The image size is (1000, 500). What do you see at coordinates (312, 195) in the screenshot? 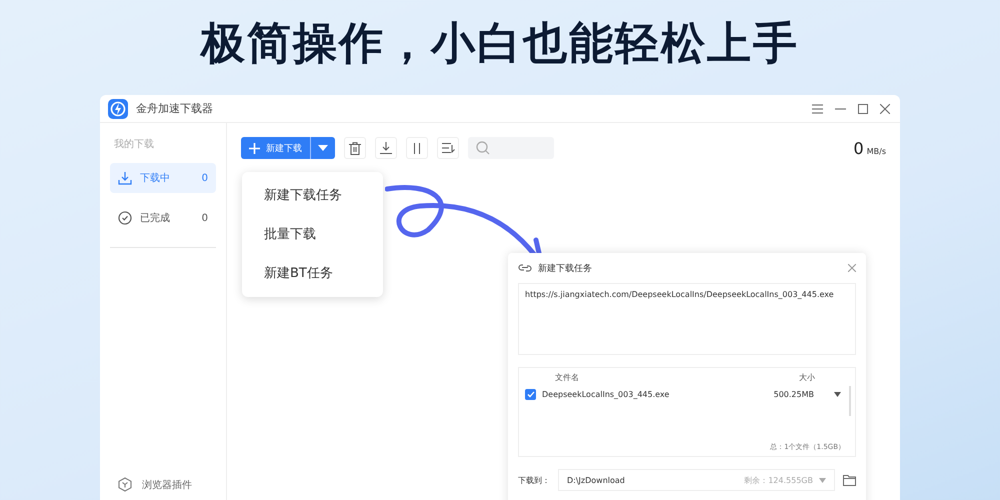
I see `menu-item: 新建下载任务` at bounding box center [312, 195].